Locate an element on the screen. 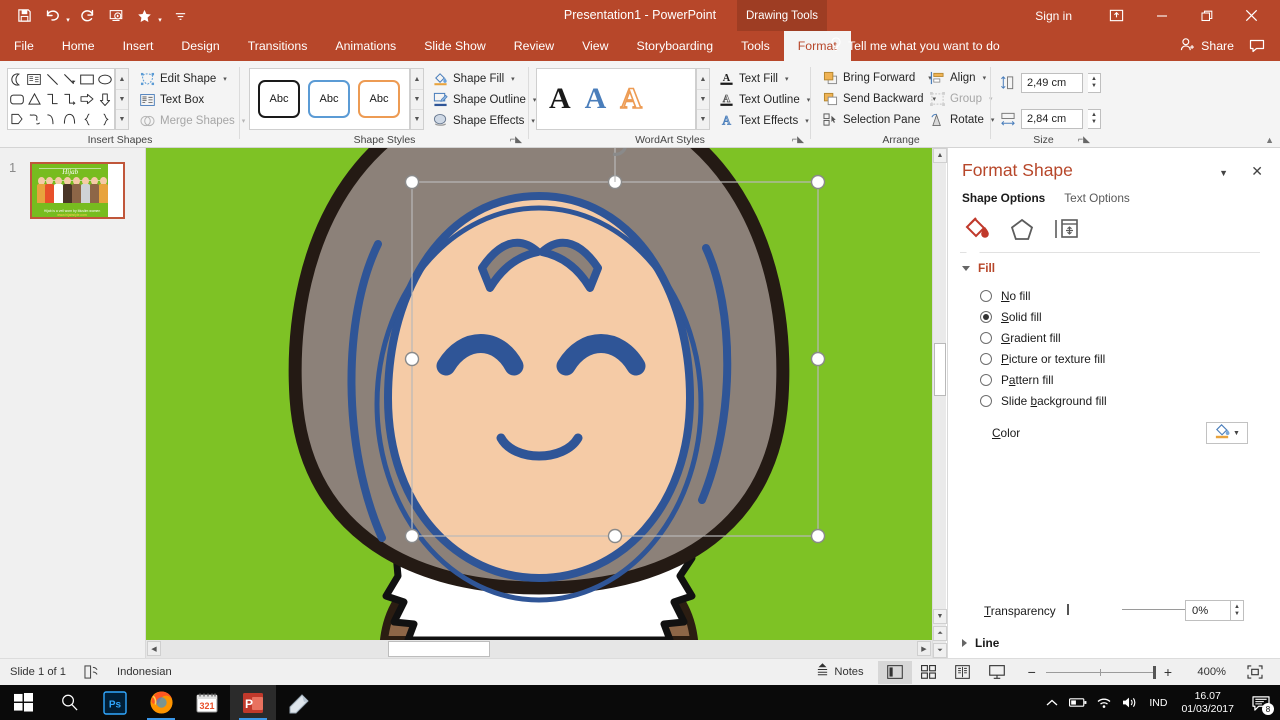 Image resolution: width=1280 pixels, height=720 pixels. rotate-button: Rotate ▾ is located at coordinates (961, 119).